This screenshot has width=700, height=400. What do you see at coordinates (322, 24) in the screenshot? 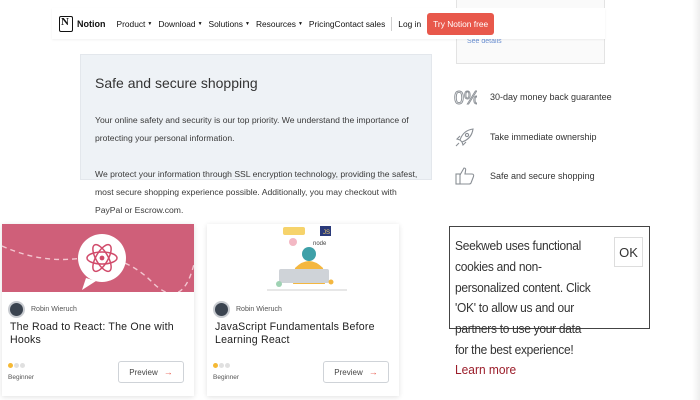
I see `nav-item-pricing: Pricing` at bounding box center [322, 24].